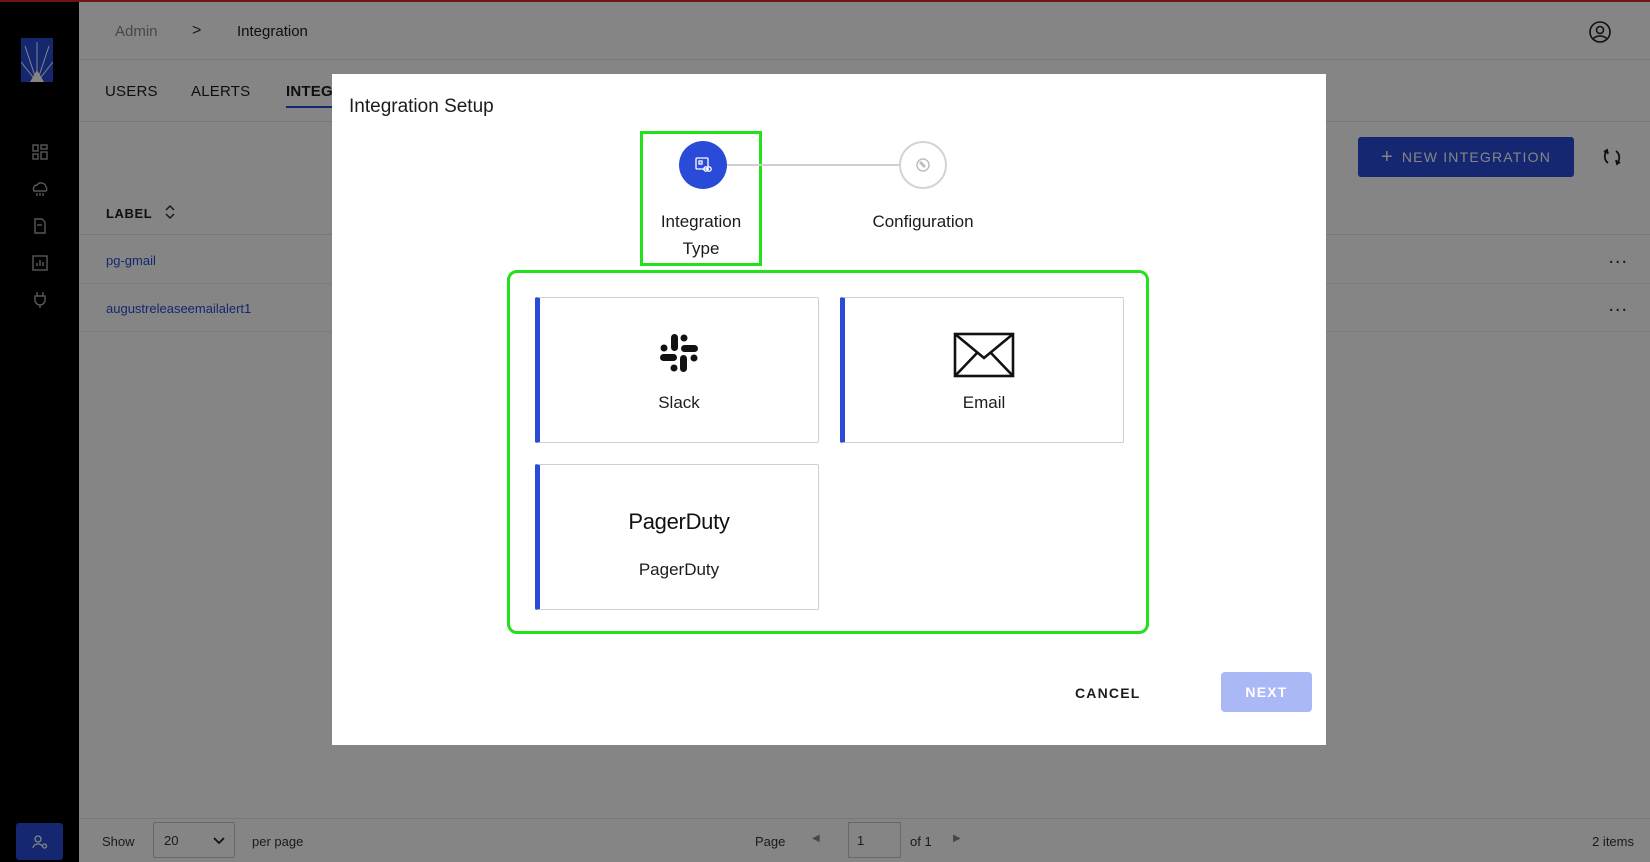 The image size is (1650, 862). I want to click on dialog-title: Integration Setup, so click(421, 106).